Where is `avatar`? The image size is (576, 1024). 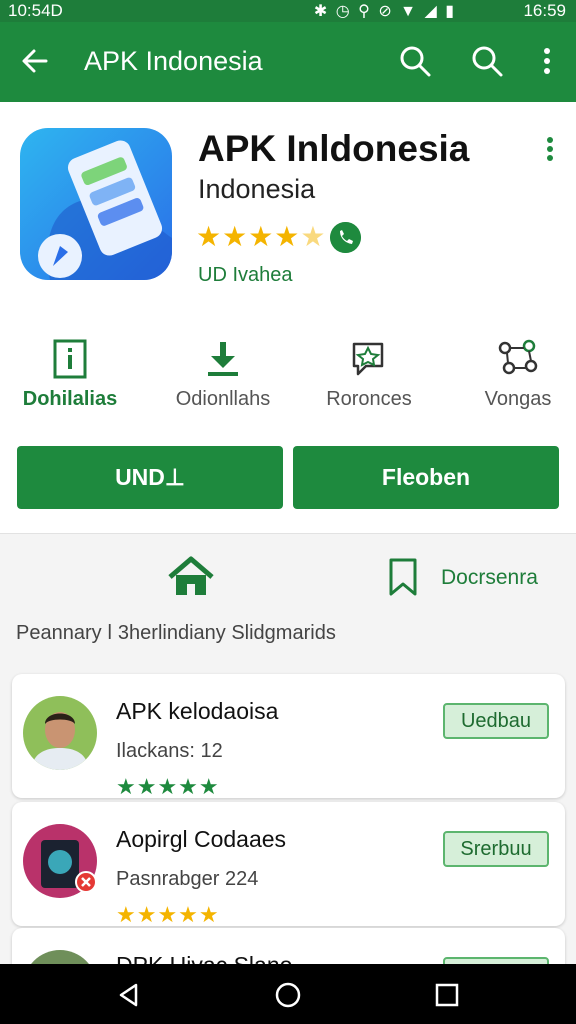 avatar is located at coordinates (60, 733).